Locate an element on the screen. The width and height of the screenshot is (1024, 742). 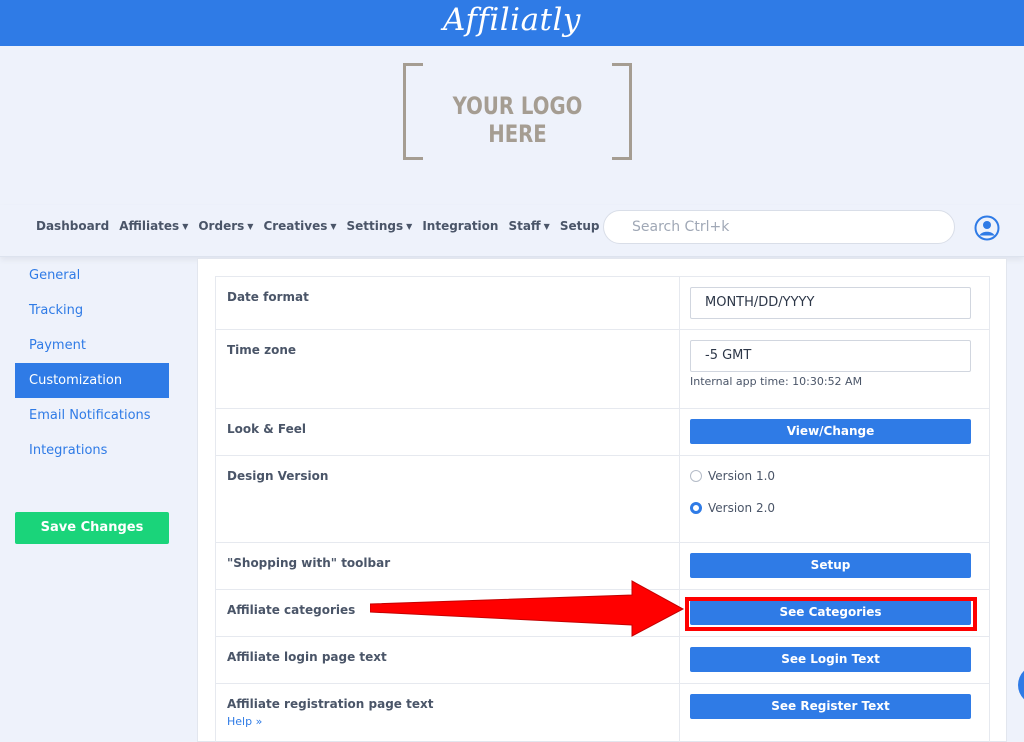
top-bar: Affiliatly is located at coordinates (512, 23).